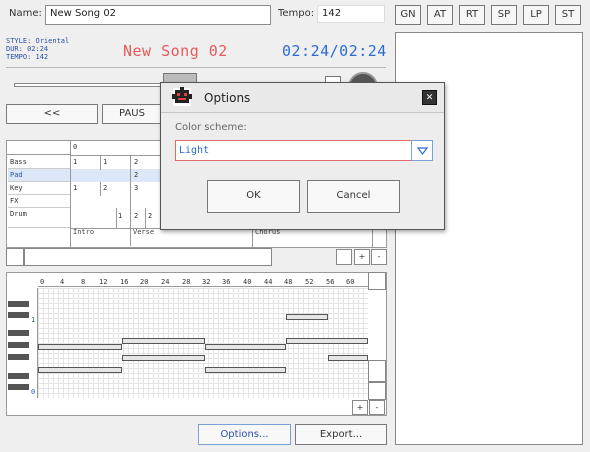 The width and height of the screenshot is (590, 452). Describe the element at coordinates (226, 282) in the screenshot. I see `ruler-label: 36` at that location.